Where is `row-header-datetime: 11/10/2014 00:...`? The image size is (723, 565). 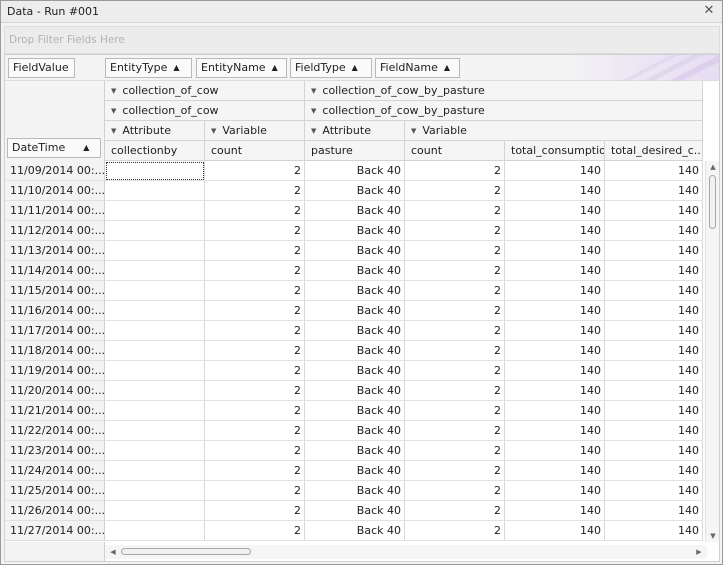 row-header-datetime: 11/10/2014 00:... is located at coordinates (55, 191).